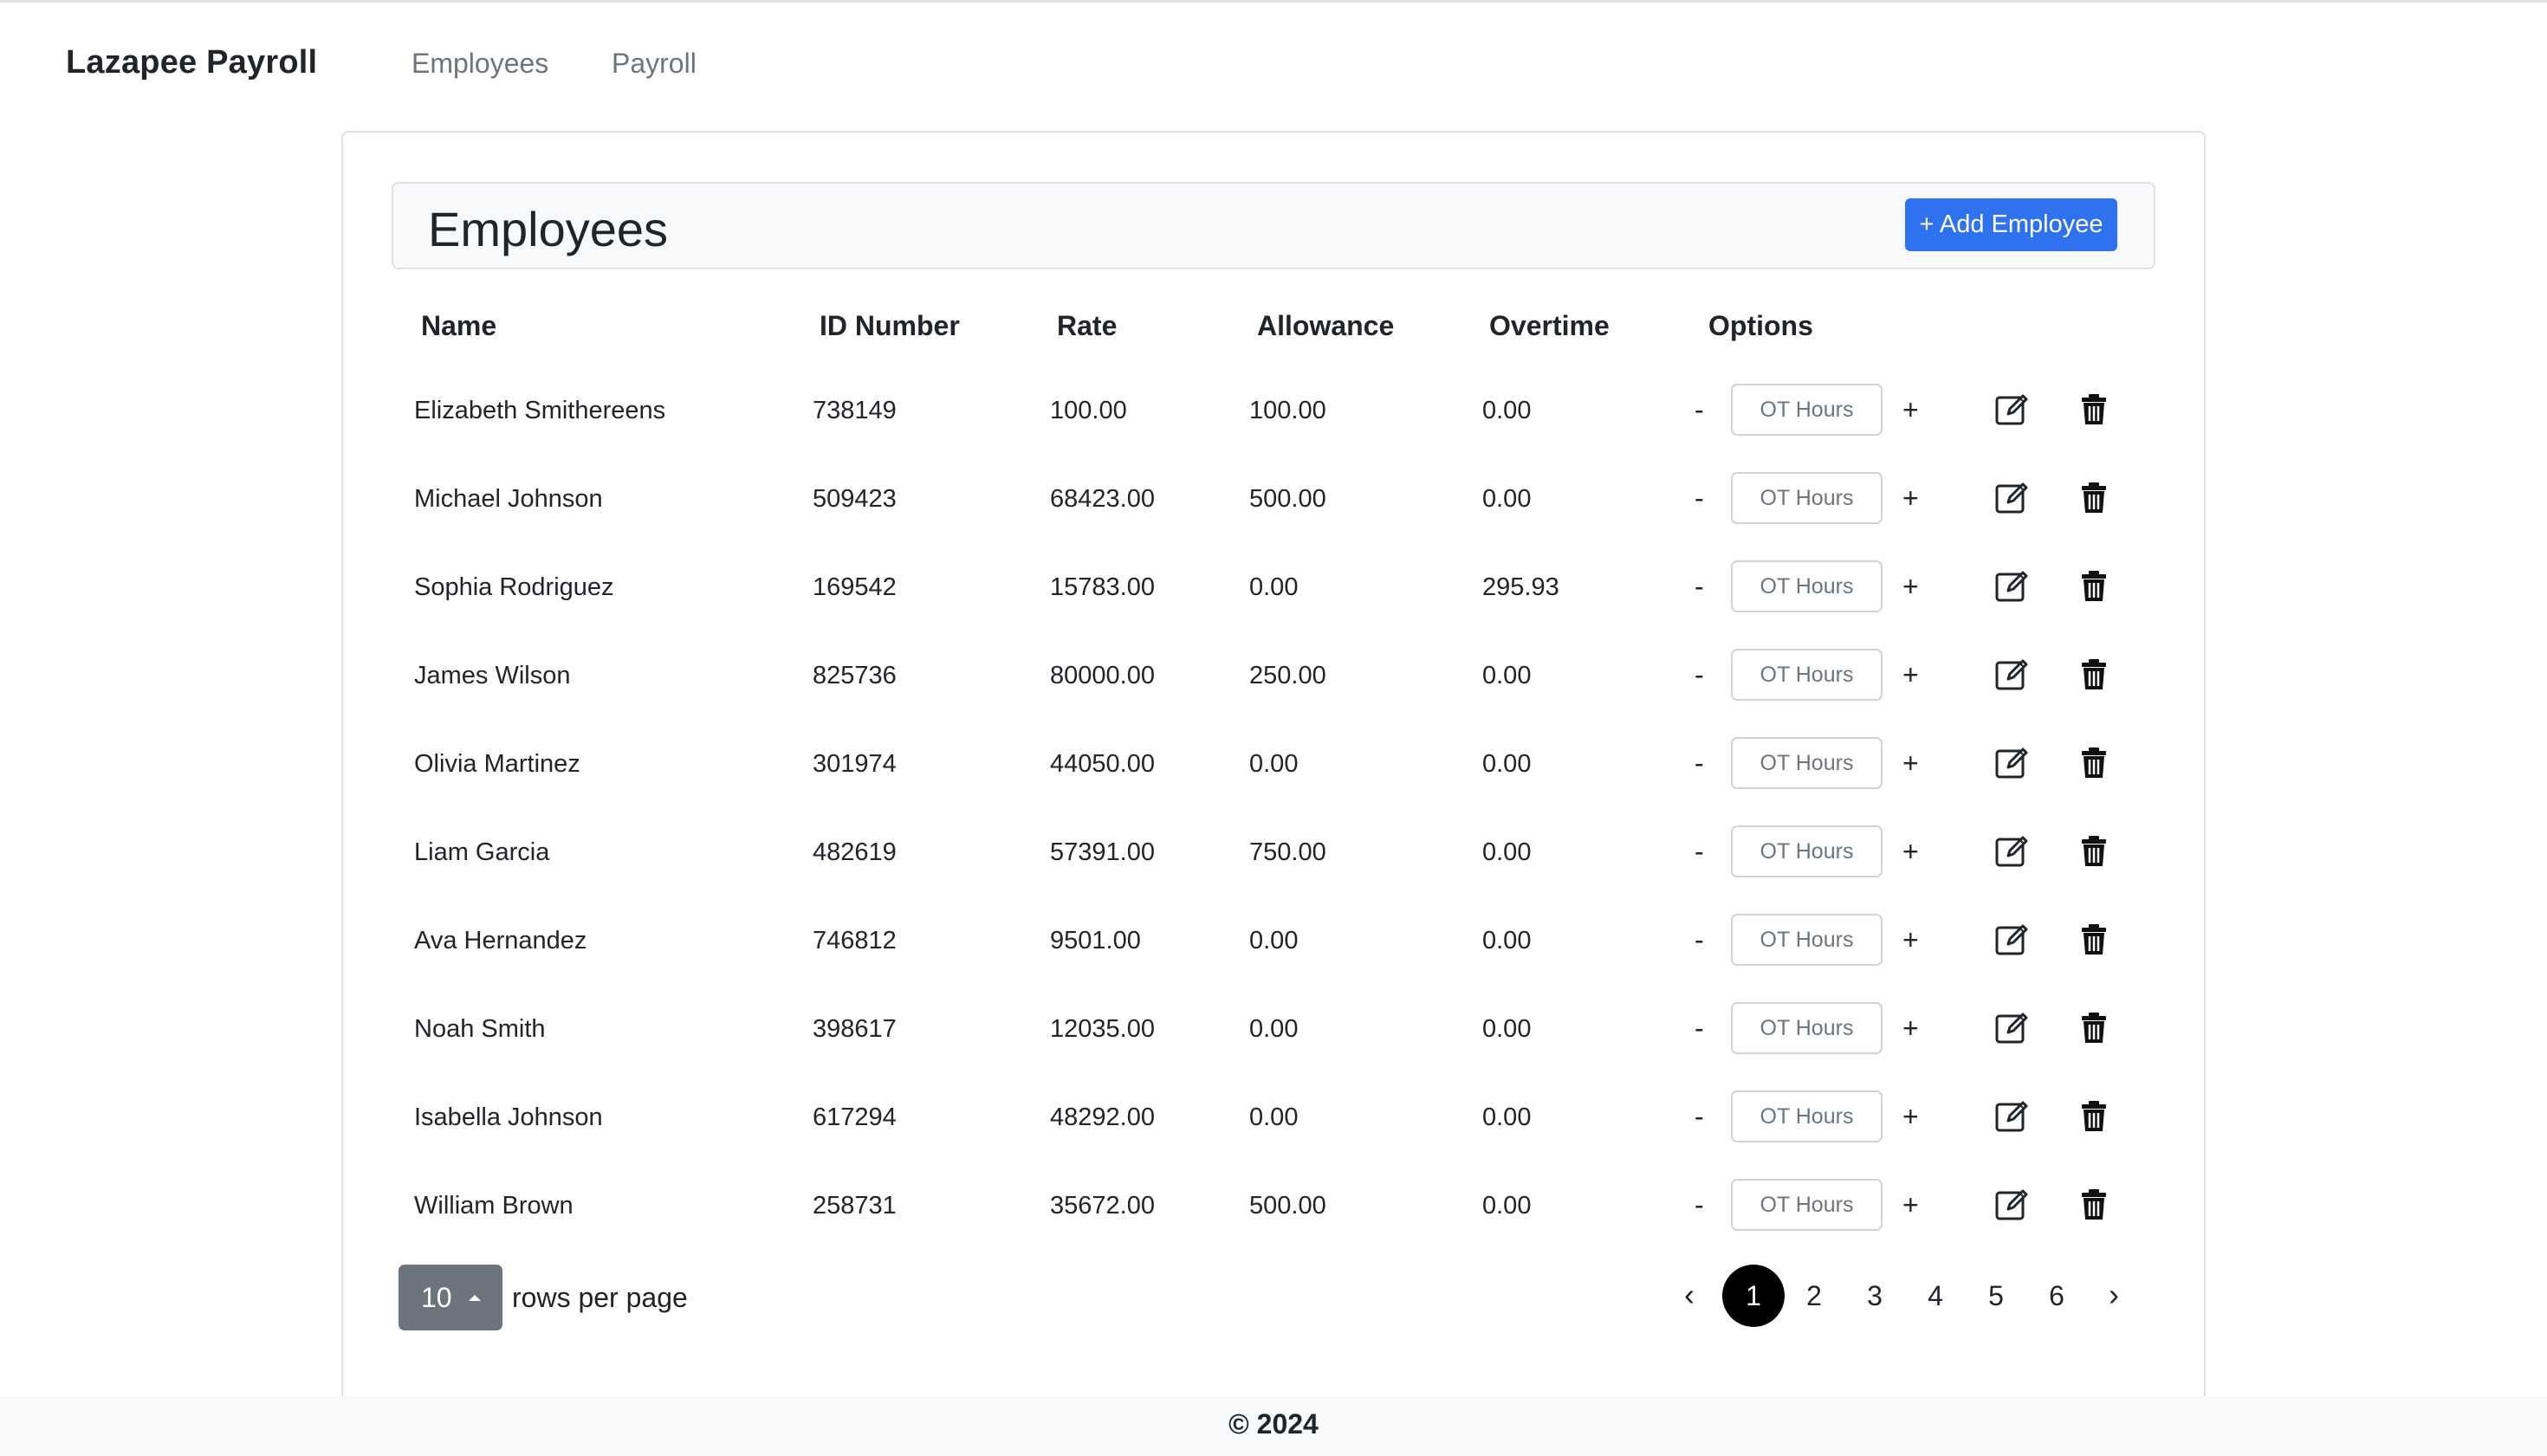  I want to click on nav-link-payroll: Payroll, so click(654, 64).